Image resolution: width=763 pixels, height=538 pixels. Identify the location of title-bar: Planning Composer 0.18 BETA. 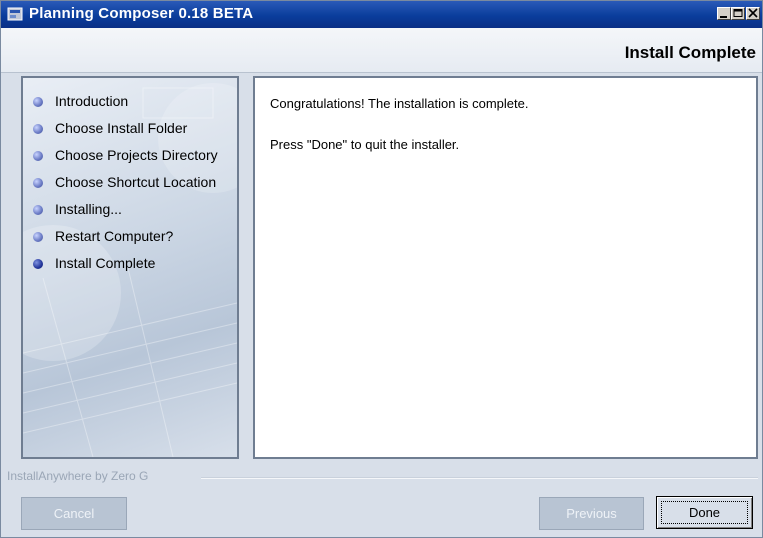
(381, 14).